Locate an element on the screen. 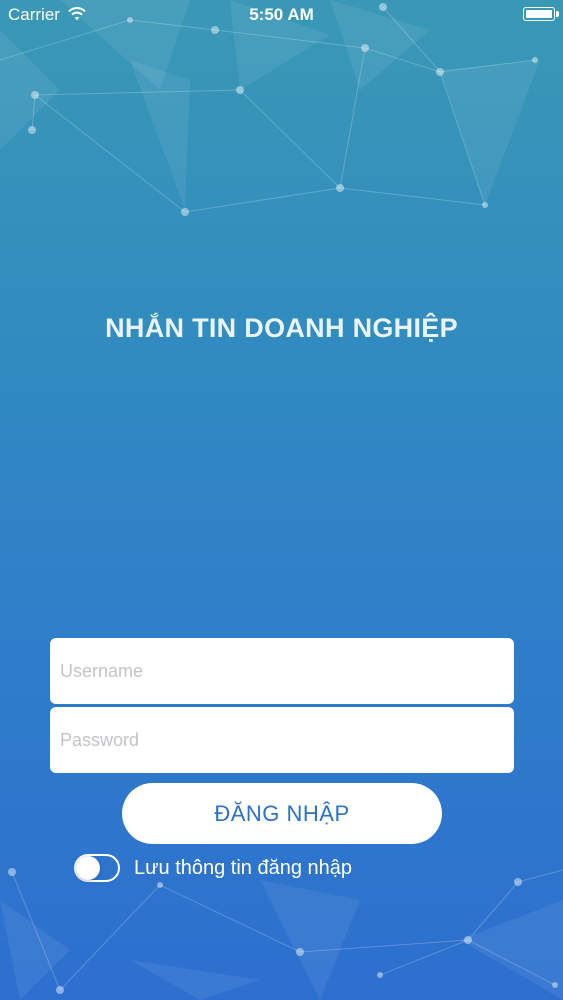 Image resolution: width=563 pixels, height=1000 pixels. username-input is located at coordinates (282, 671).